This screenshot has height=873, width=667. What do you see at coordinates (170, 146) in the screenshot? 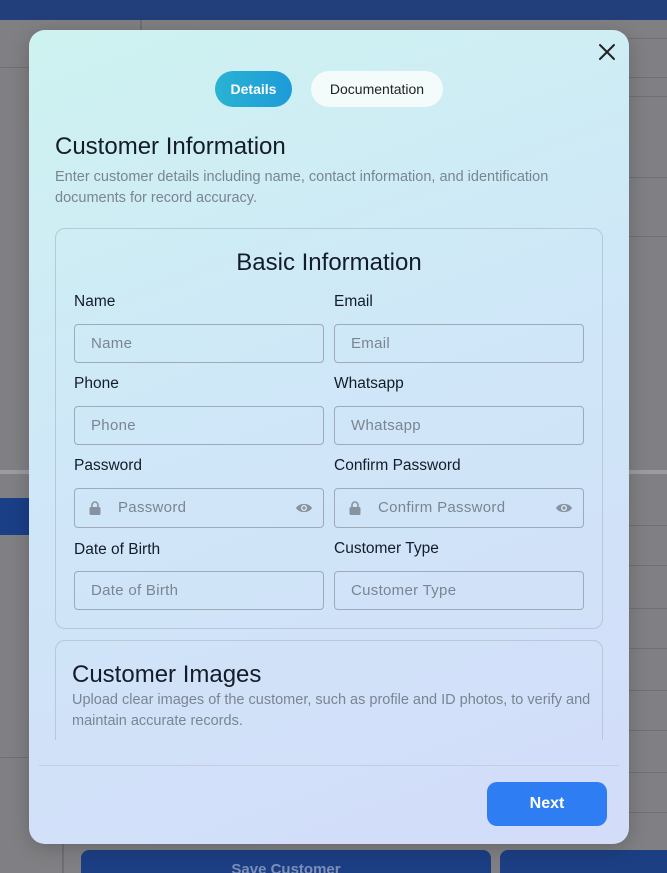
I see `section-title: Customer Information` at bounding box center [170, 146].